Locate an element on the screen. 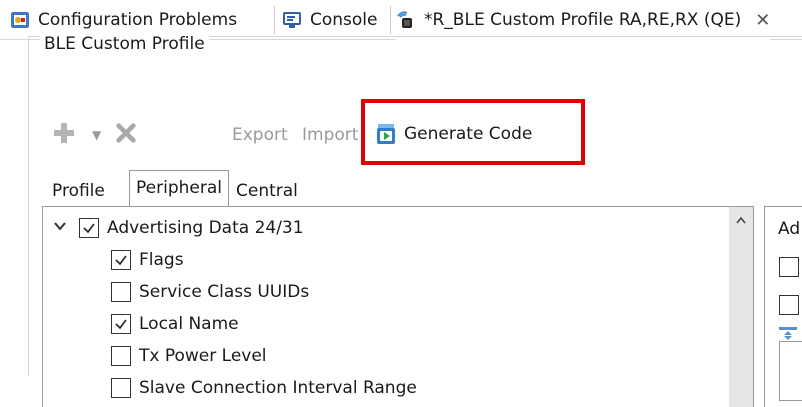  checkbox-advertising-data is located at coordinates (89, 228).